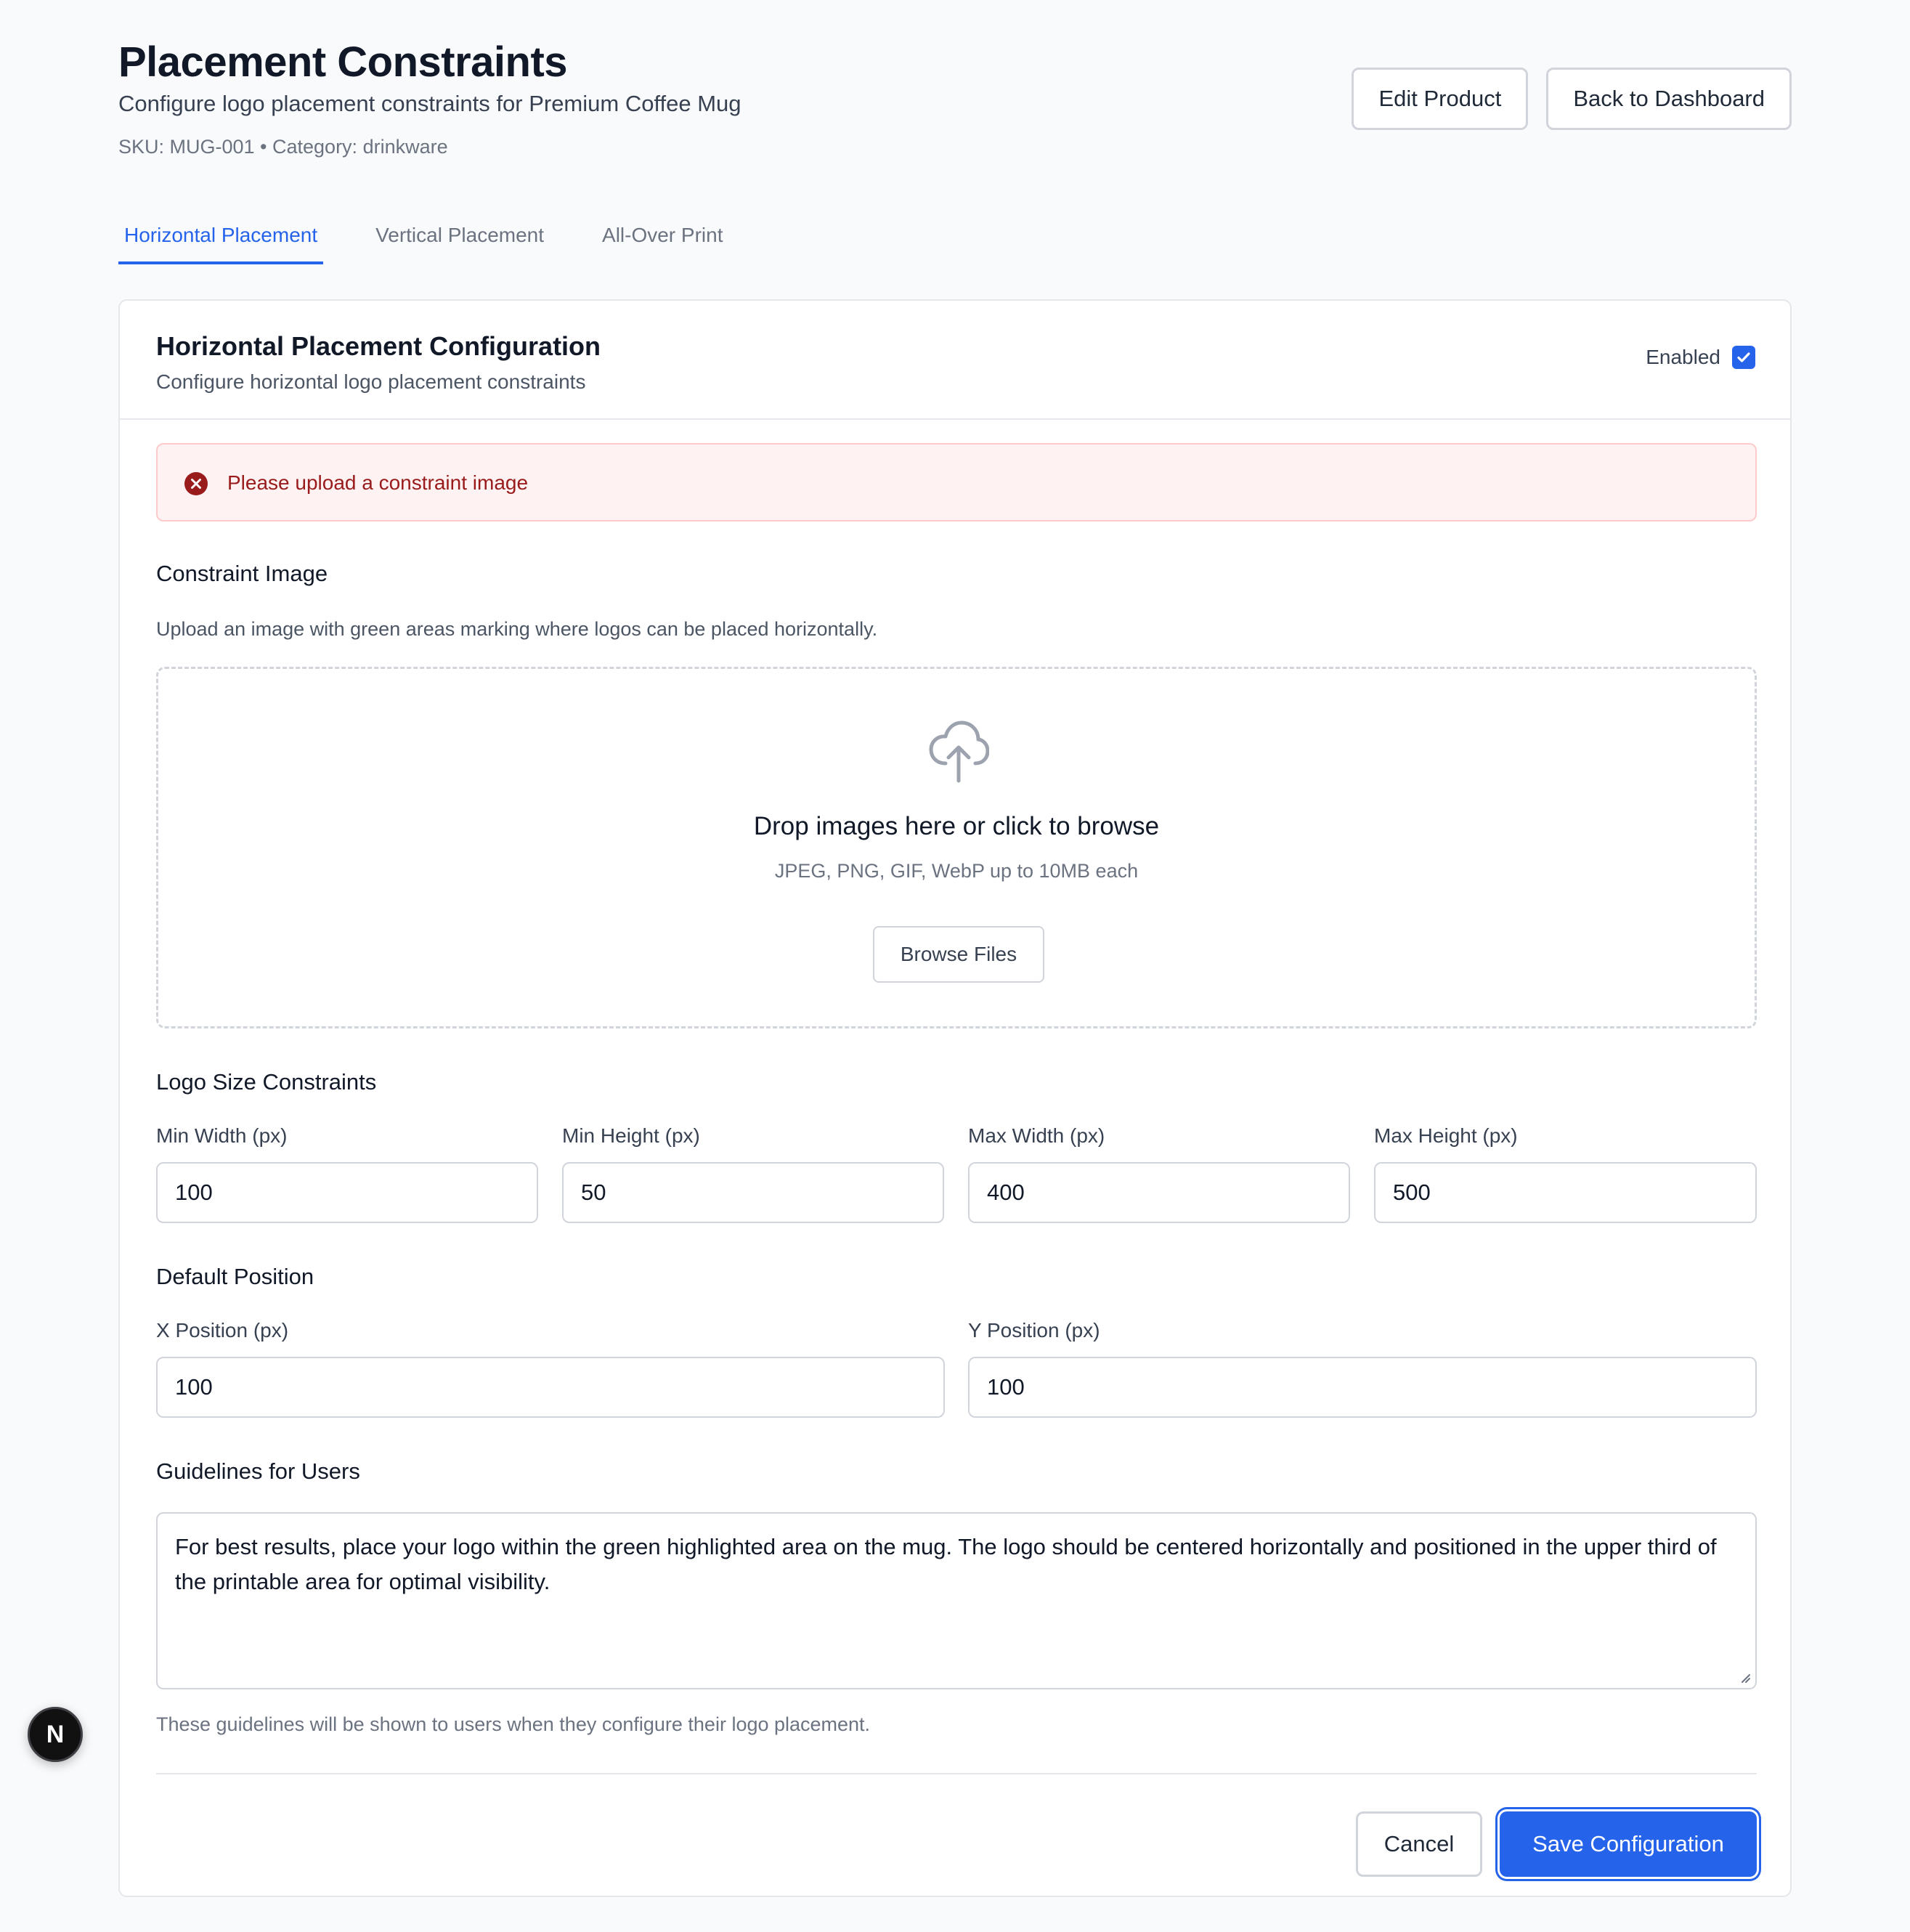 This screenshot has height=1932, width=1910. What do you see at coordinates (1744, 1677) in the screenshot?
I see `resize-handle-icon` at bounding box center [1744, 1677].